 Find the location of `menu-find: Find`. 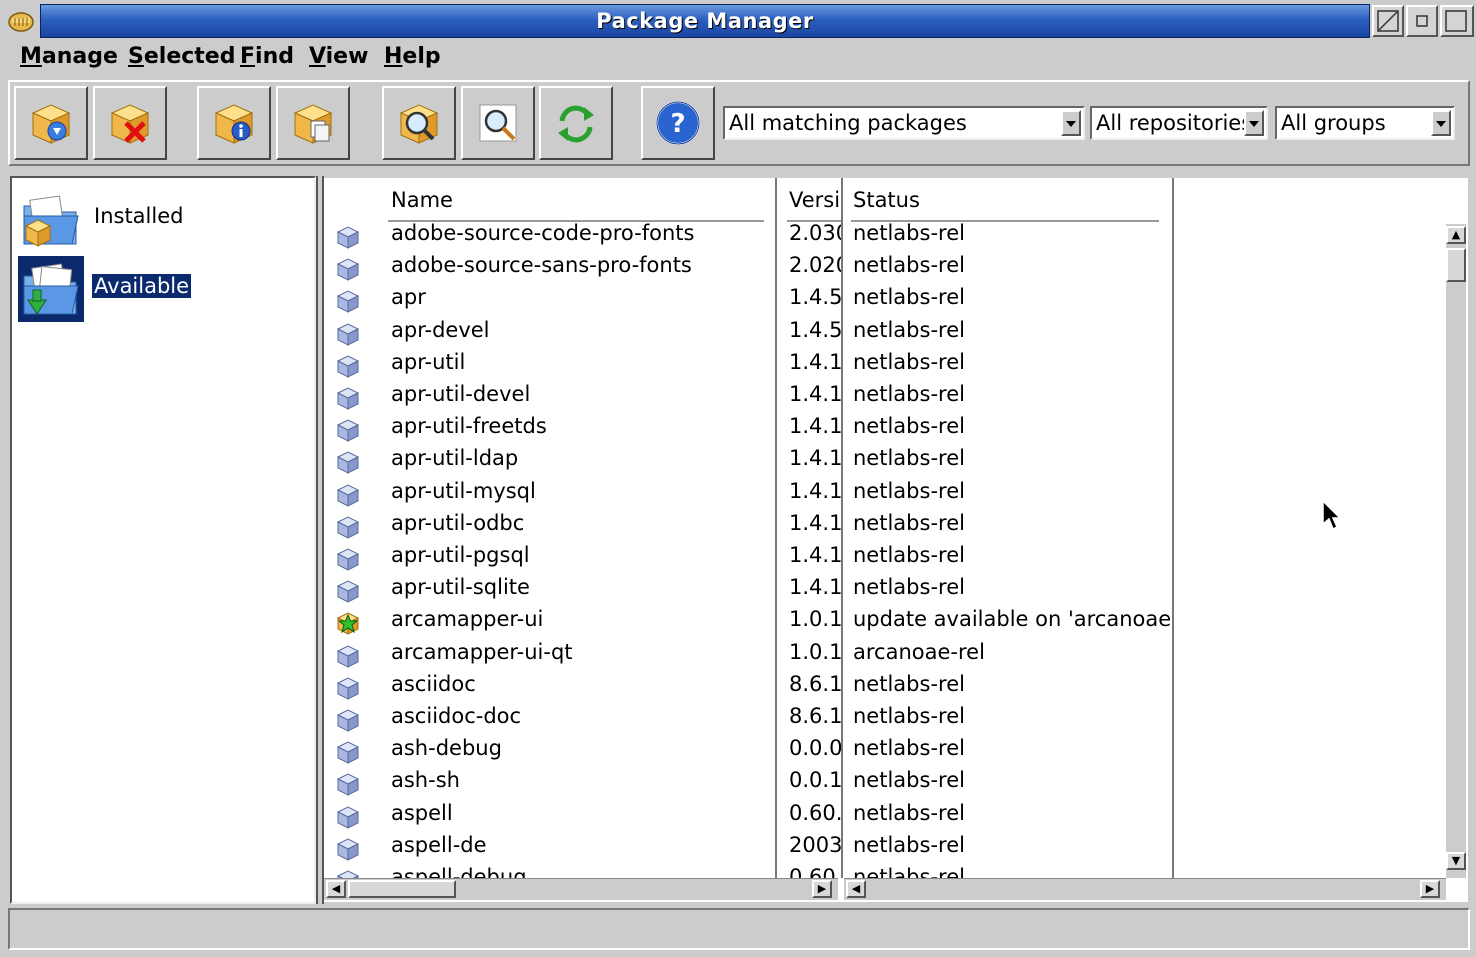

menu-find: Find is located at coordinates (267, 56).